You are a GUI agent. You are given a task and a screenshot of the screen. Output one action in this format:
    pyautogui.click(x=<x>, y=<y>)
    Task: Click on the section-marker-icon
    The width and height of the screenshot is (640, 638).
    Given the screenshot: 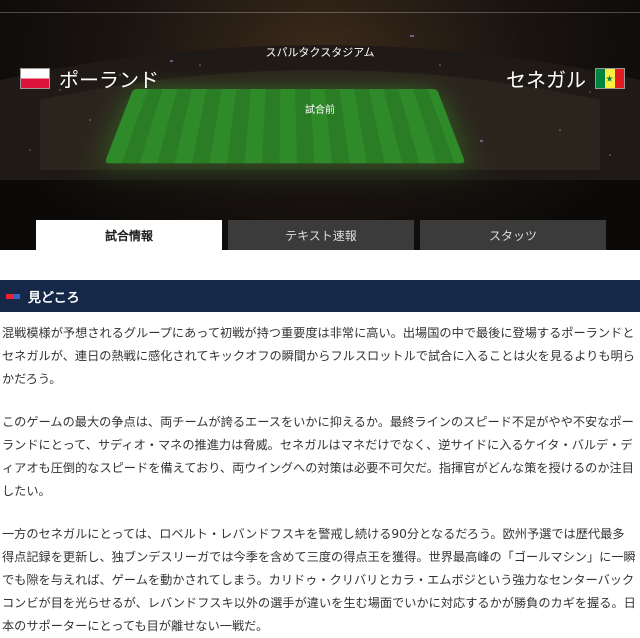 What is the action you would take?
    pyautogui.click(x=13, y=296)
    